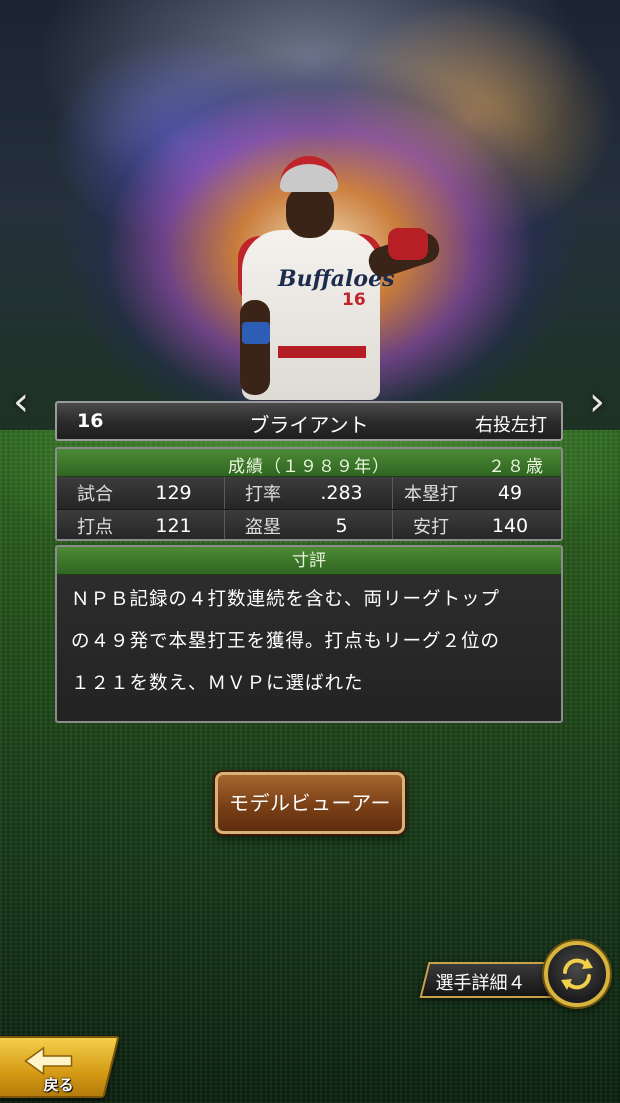  Describe the element at coordinates (173, 493) in the screenshot. I see `stat-value: 129` at that location.